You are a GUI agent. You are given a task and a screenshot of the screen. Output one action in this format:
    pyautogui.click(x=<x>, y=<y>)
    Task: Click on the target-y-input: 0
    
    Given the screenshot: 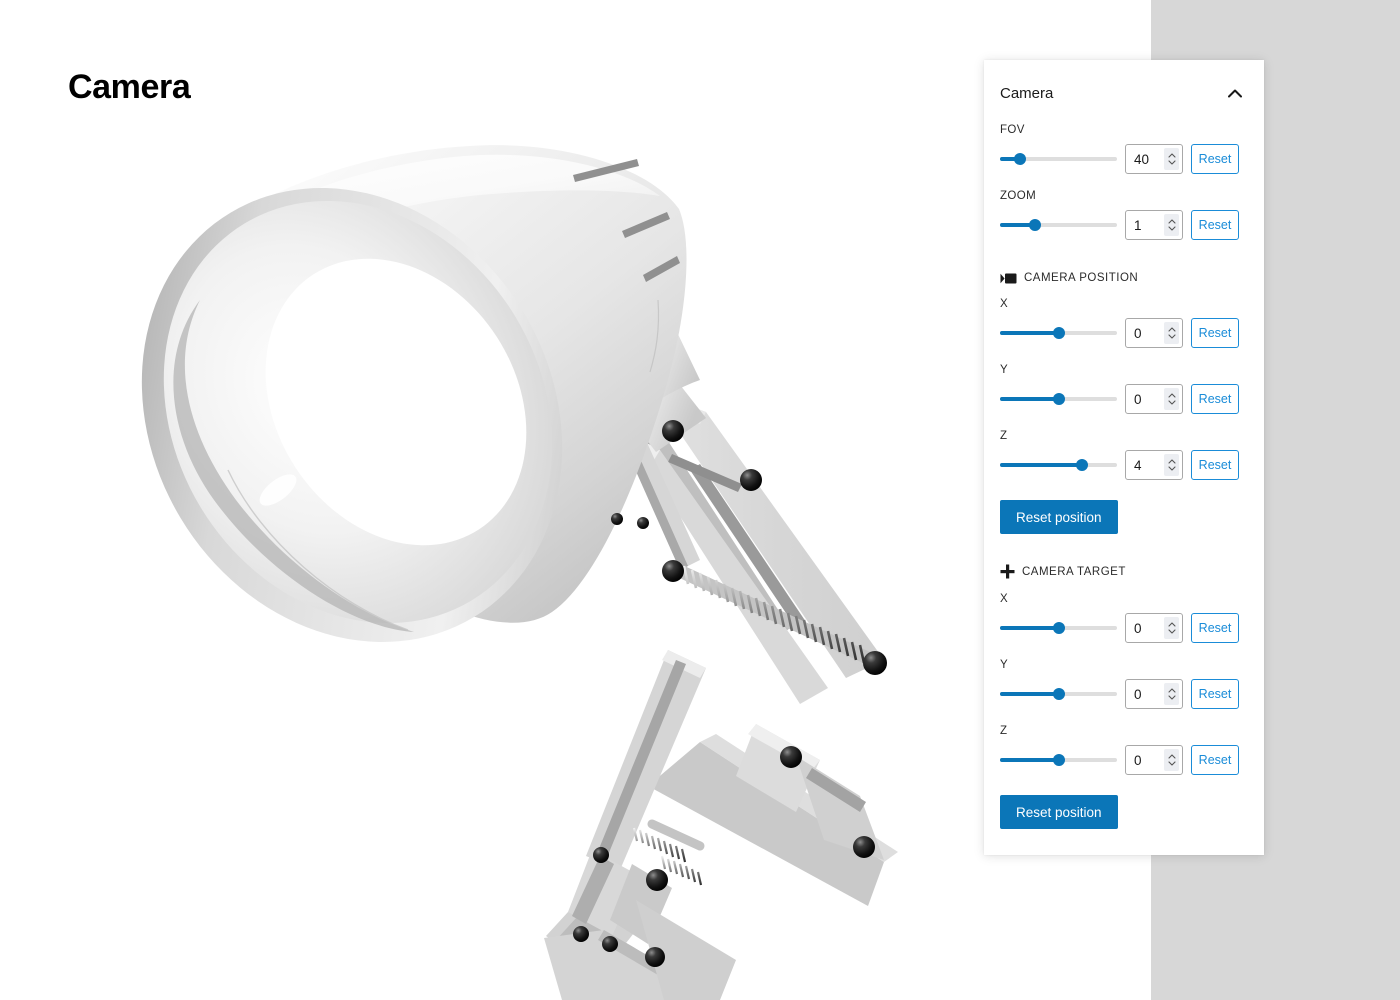 What is the action you would take?
    pyautogui.click(x=1154, y=694)
    